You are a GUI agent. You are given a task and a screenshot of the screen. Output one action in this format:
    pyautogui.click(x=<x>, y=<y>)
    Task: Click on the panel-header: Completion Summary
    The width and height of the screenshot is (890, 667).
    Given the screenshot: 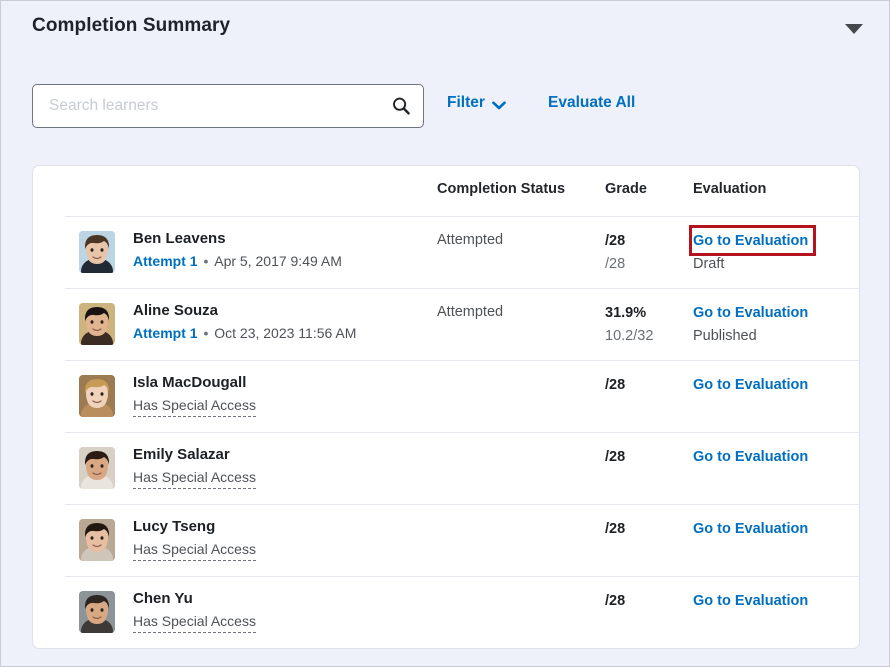 What is the action you would take?
    pyautogui.click(x=445, y=29)
    